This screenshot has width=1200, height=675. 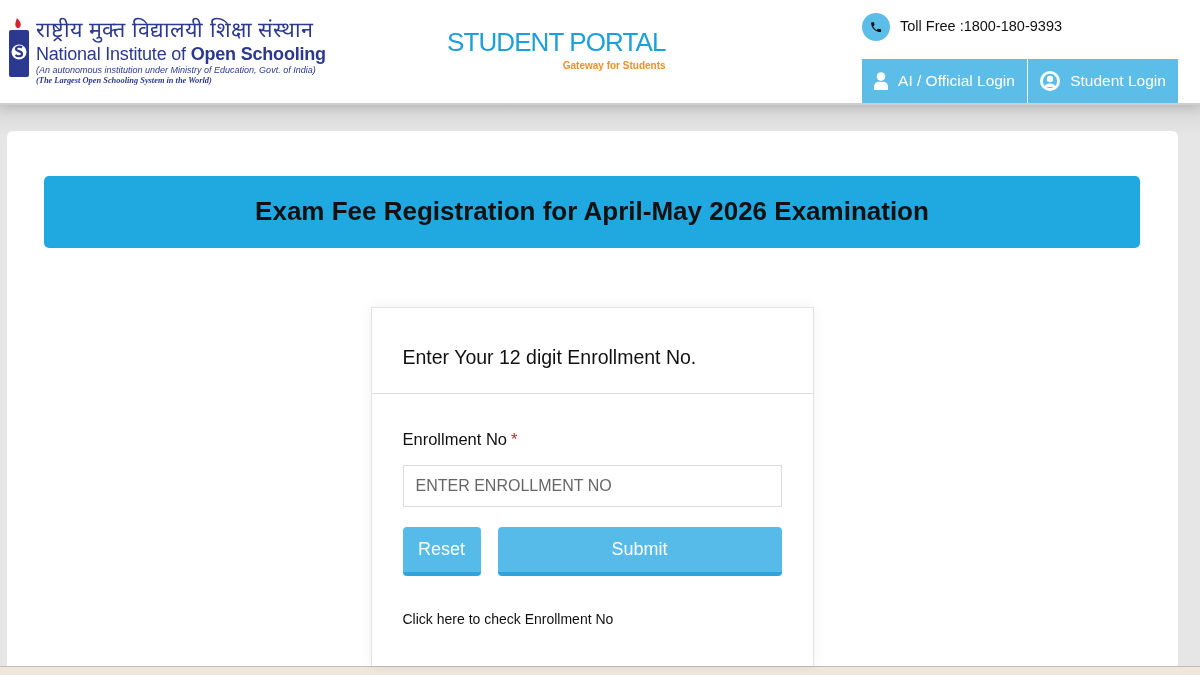 I want to click on check-enrollment-link: Click here to check Enrollment No, so click(x=508, y=619).